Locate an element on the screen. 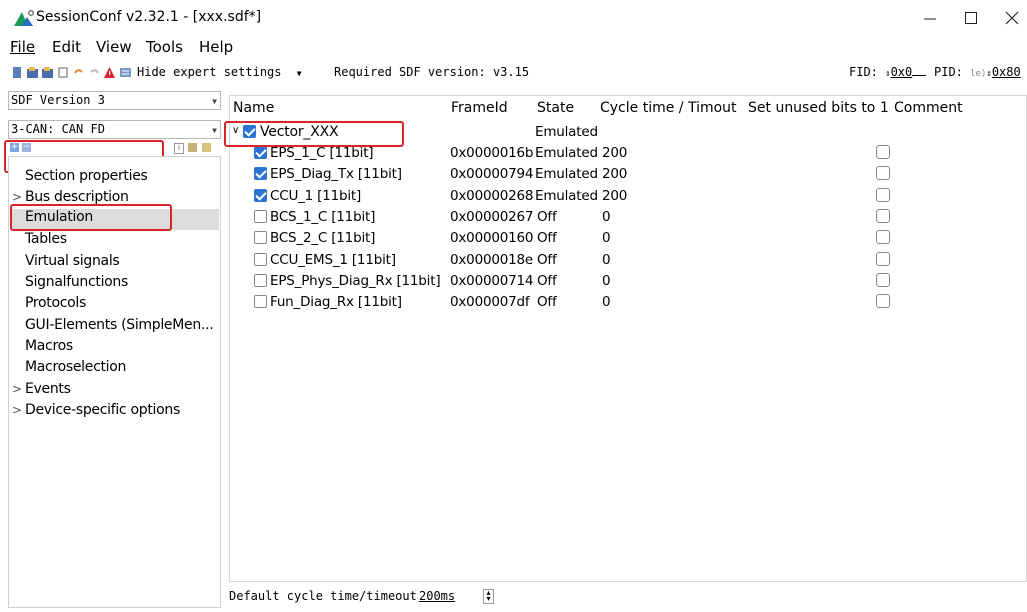 Image resolution: width=1027 pixels, height=612 pixels. menu-view: View is located at coordinates (114, 47).